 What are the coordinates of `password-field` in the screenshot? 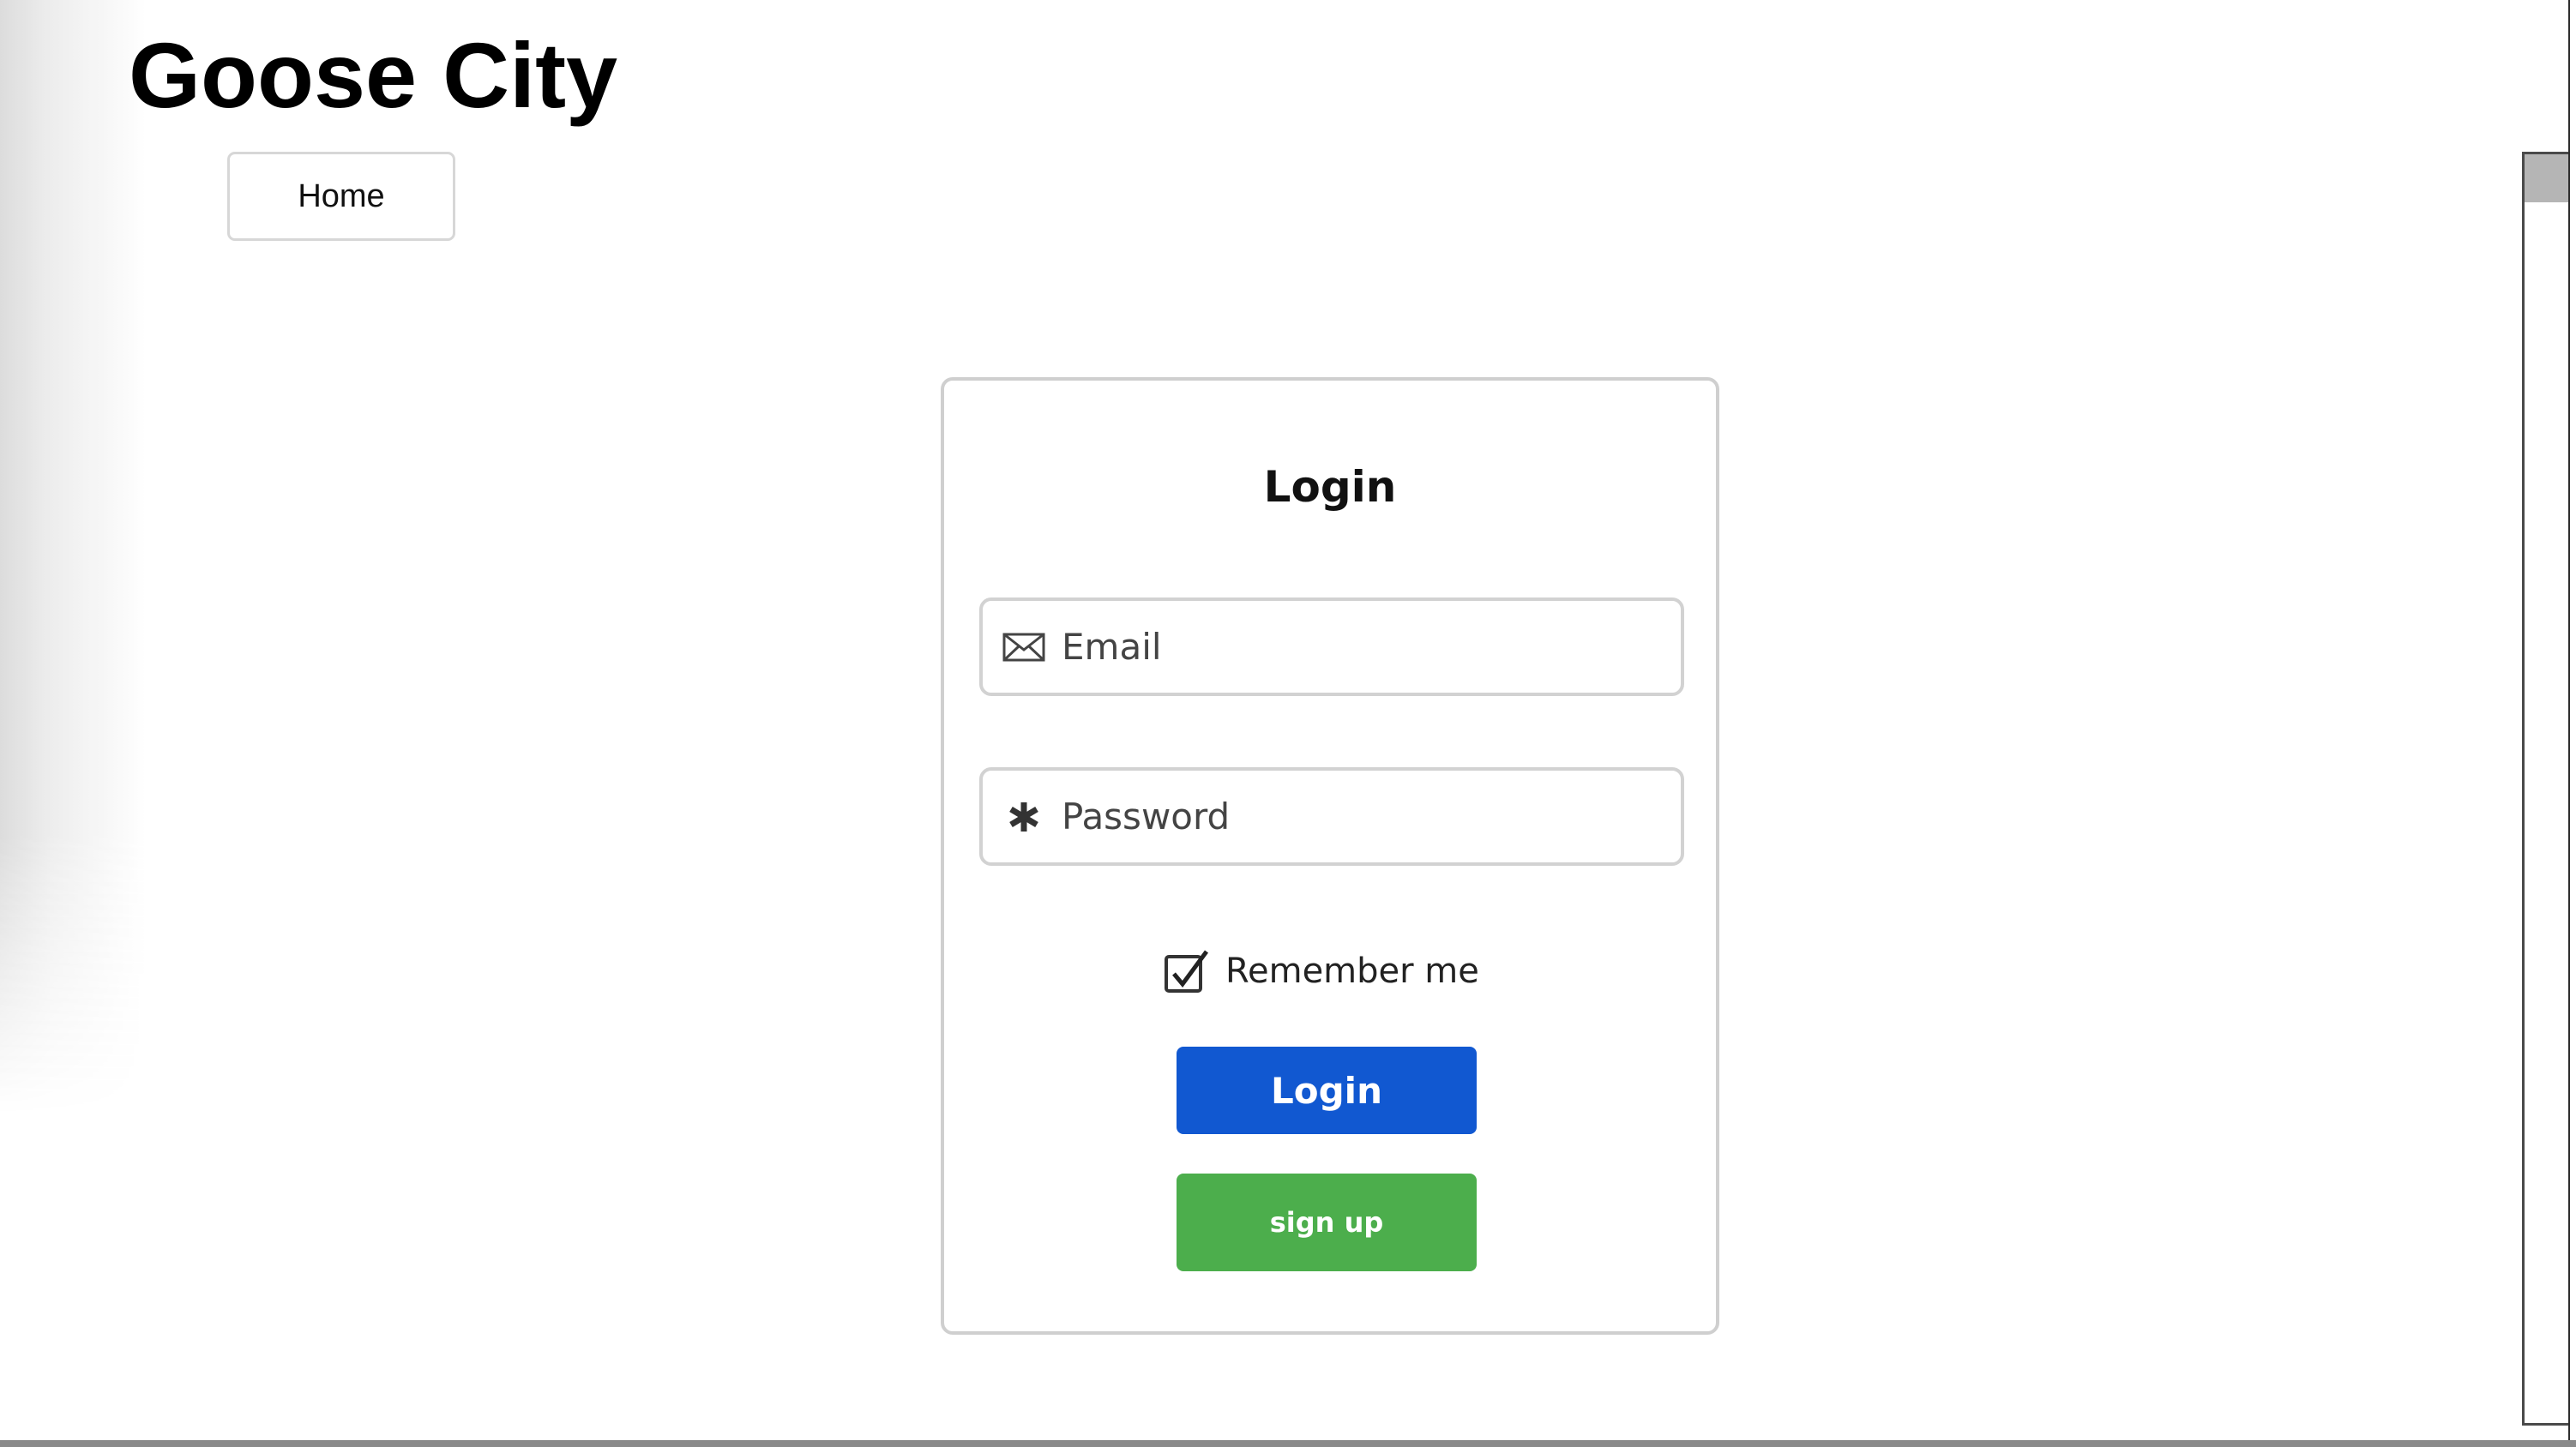 It's located at (1332, 816).